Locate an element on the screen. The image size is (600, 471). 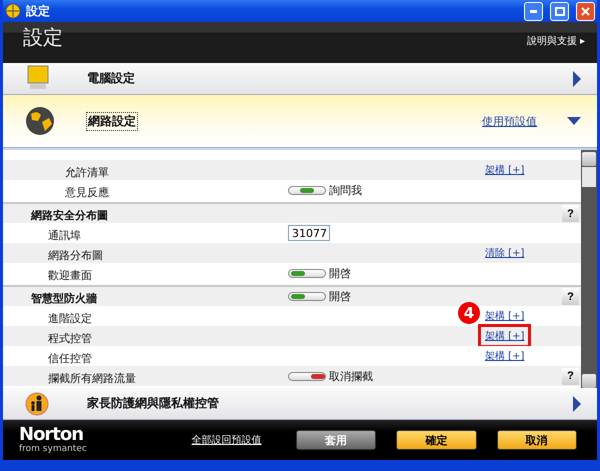
setting-label: 通訊埠 is located at coordinates (64, 235).